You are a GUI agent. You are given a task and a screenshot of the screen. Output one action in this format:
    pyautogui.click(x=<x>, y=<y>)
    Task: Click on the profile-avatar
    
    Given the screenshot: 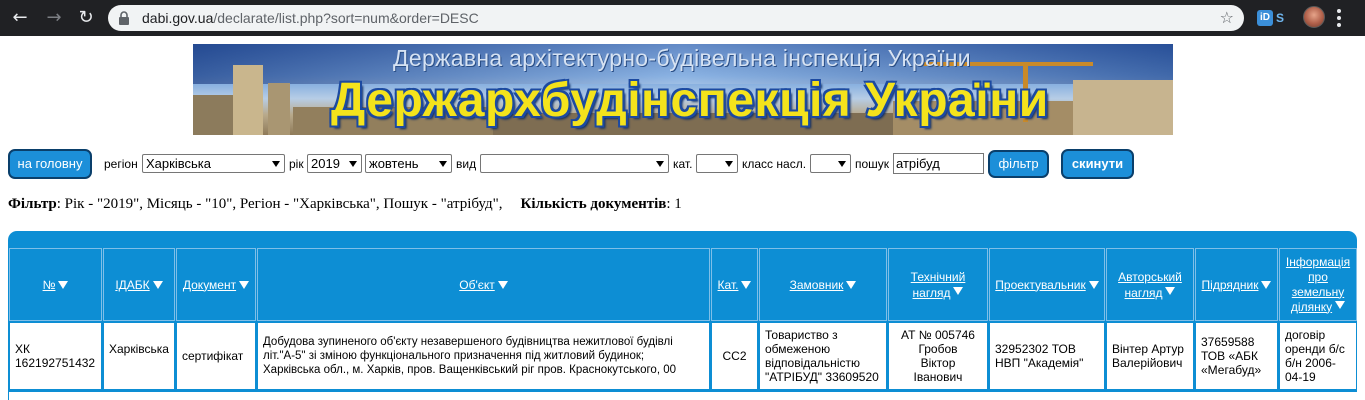 What is the action you would take?
    pyautogui.click(x=1314, y=17)
    